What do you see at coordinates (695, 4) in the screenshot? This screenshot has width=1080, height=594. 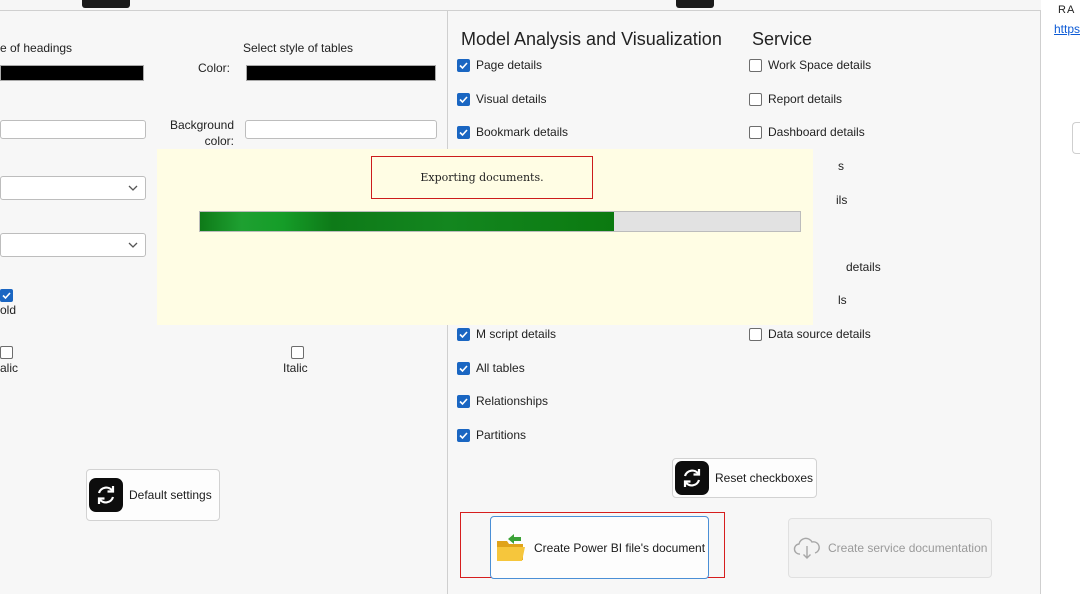 I see `top-mid-tab-icon` at bounding box center [695, 4].